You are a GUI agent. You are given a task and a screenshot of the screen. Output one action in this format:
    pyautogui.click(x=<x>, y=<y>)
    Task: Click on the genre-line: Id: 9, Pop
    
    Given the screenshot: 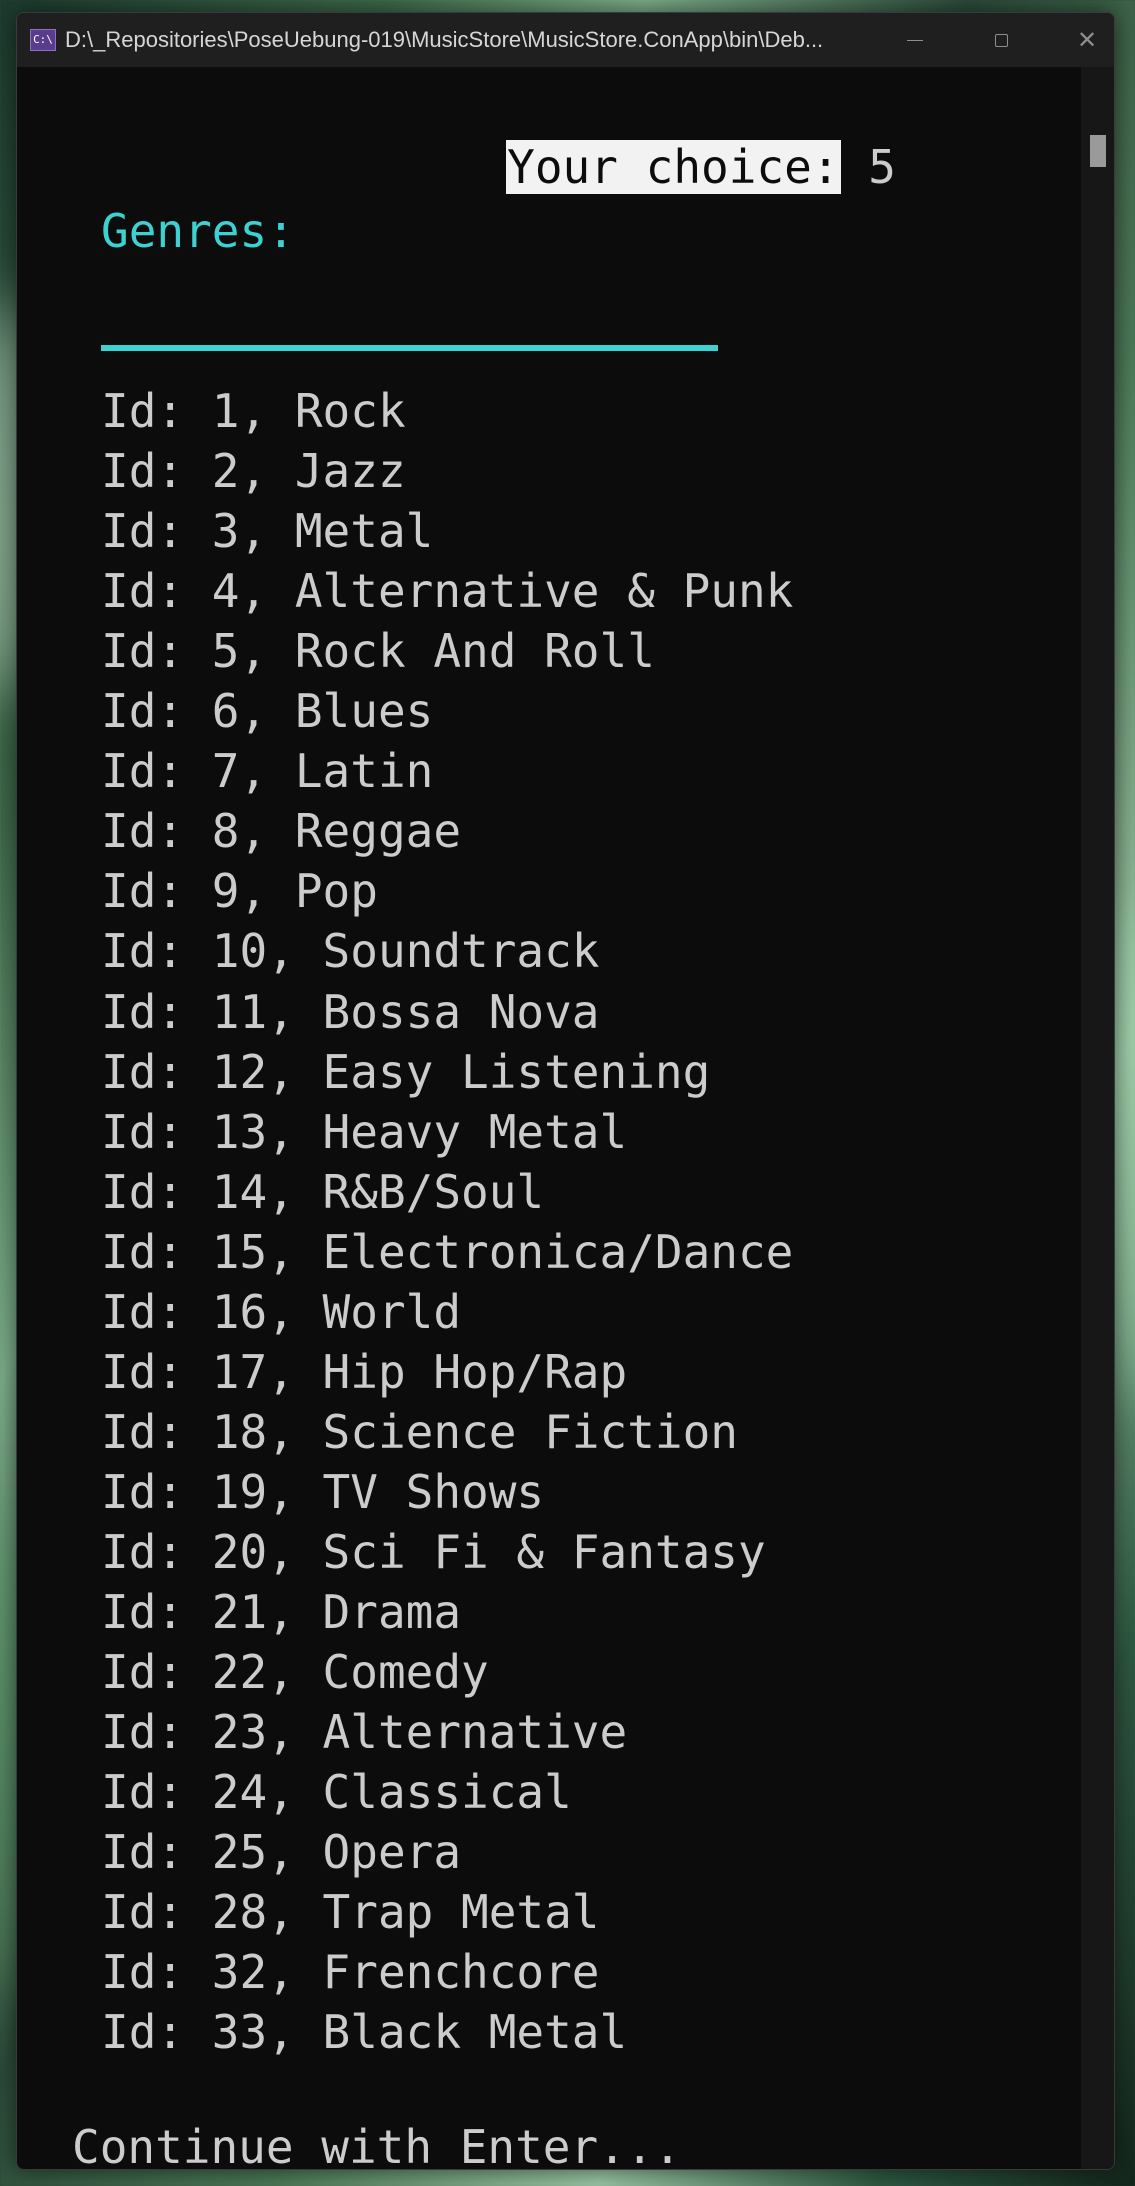 What is the action you would take?
    pyautogui.click(x=239, y=891)
    